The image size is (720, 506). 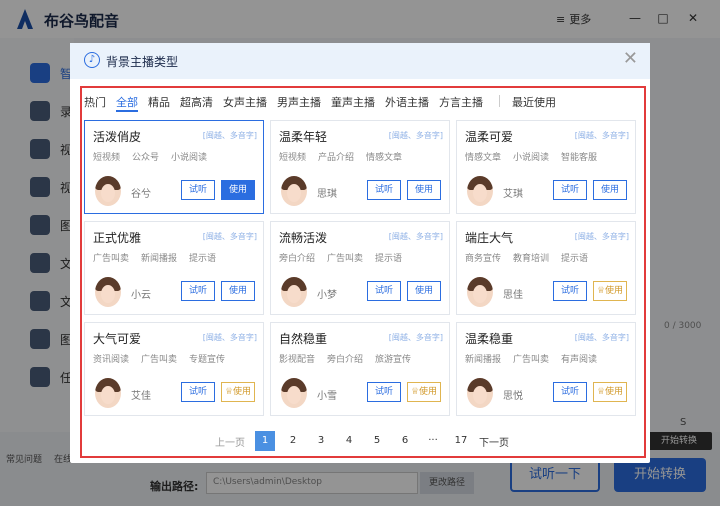 What do you see at coordinates (174, 268) in the screenshot?
I see `voice-card: 正式优雅 [闽越、多音字] 广告叫卖 新闻播报 提示语 小云 试听 使用` at bounding box center [174, 268].